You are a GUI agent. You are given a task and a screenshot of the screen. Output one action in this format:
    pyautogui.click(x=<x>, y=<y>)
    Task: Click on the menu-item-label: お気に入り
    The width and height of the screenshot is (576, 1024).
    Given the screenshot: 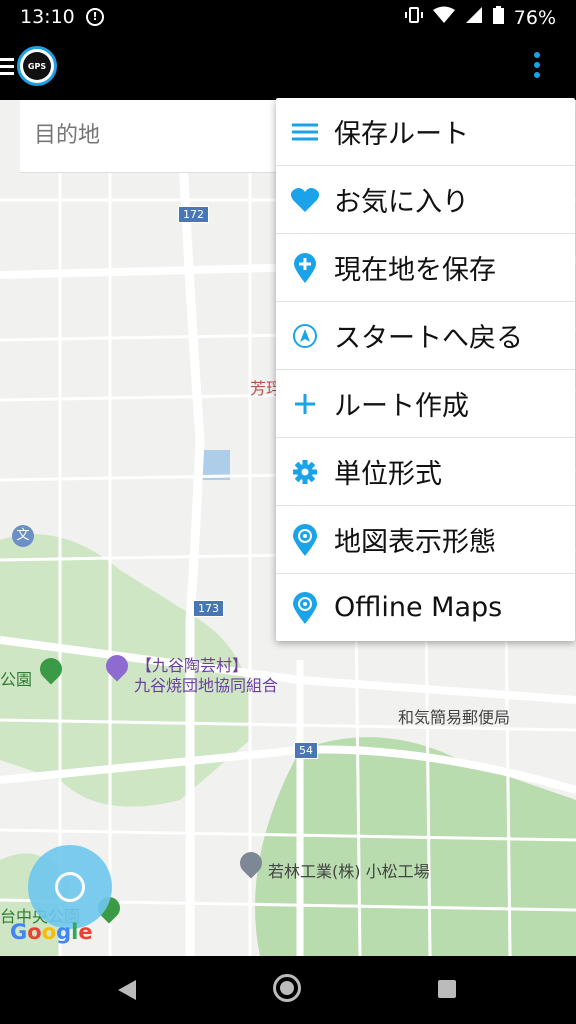 What is the action you would take?
    pyautogui.click(x=401, y=202)
    